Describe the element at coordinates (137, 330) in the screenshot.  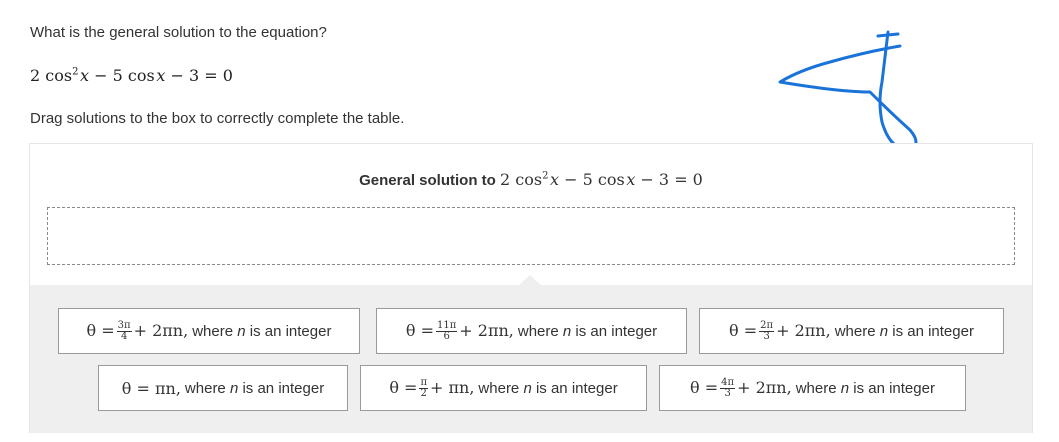
I see `tile-math: θ = 3π 4 + 2πn,` at that location.